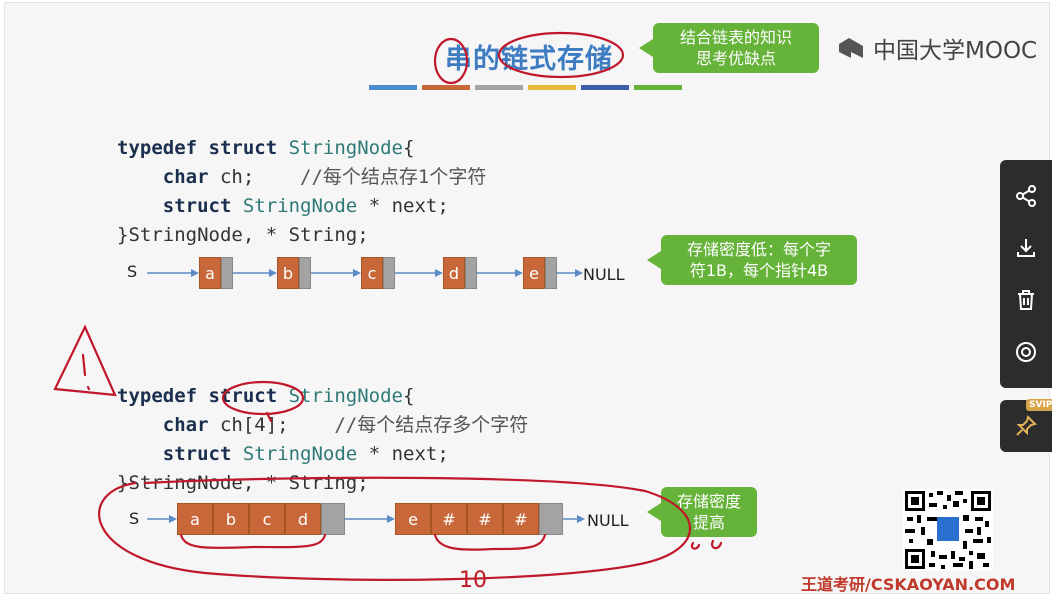 This screenshot has height=596, width=1052. Describe the element at coordinates (1039, 405) in the screenshot. I see `svip-badge: SVIP` at that location.